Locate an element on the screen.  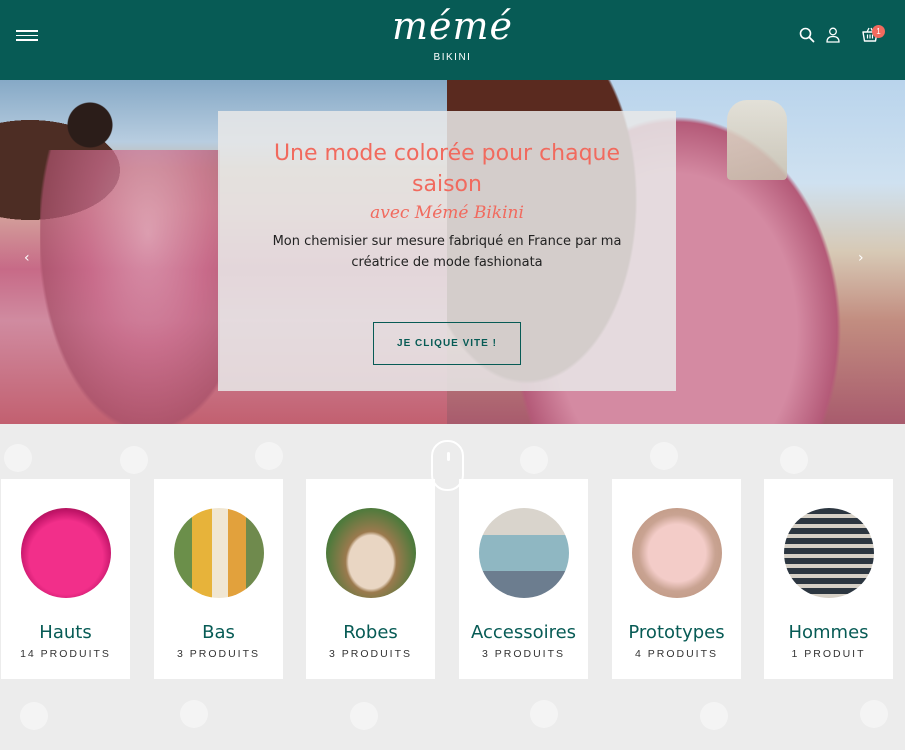
category-count: 4 PRODUITS is located at coordinates (676, 654).